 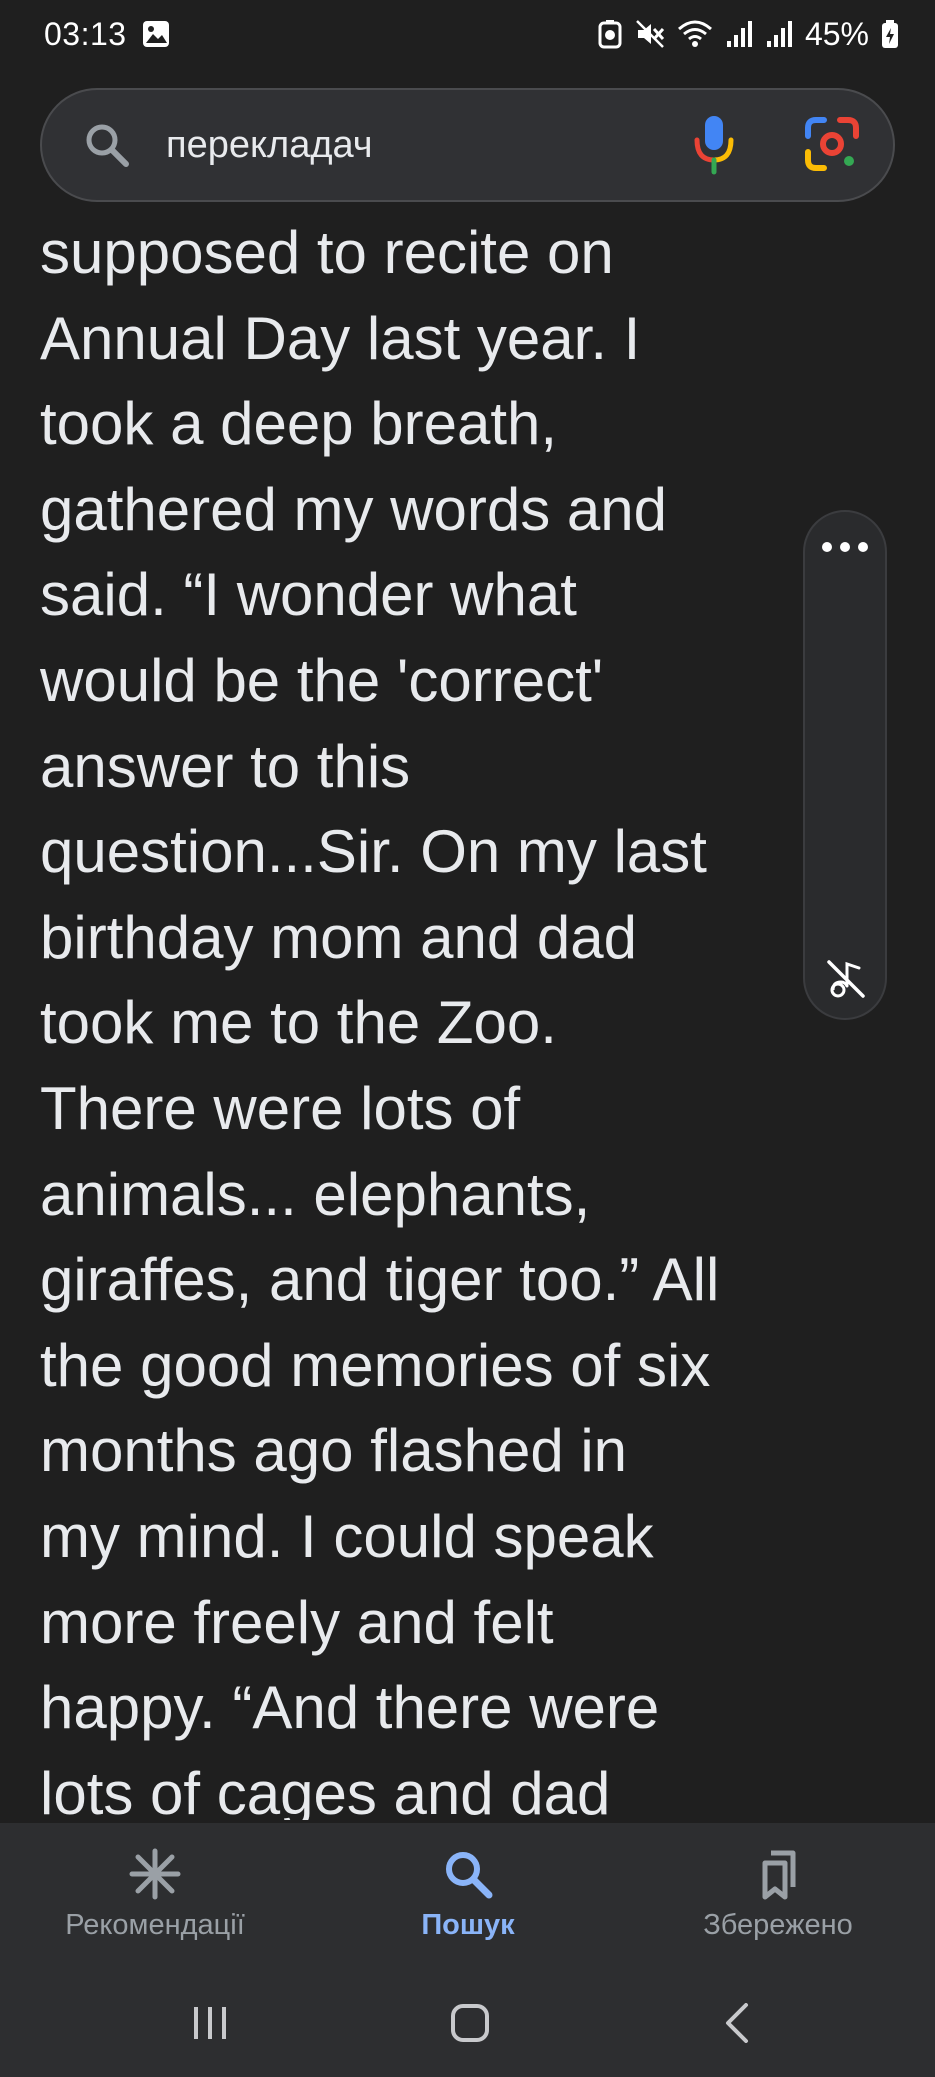 What do you see at coordinates (298, 1023) in the screenshot?
I see `article-line: took me to the Zoo.` at bounding box center [298, 1023].